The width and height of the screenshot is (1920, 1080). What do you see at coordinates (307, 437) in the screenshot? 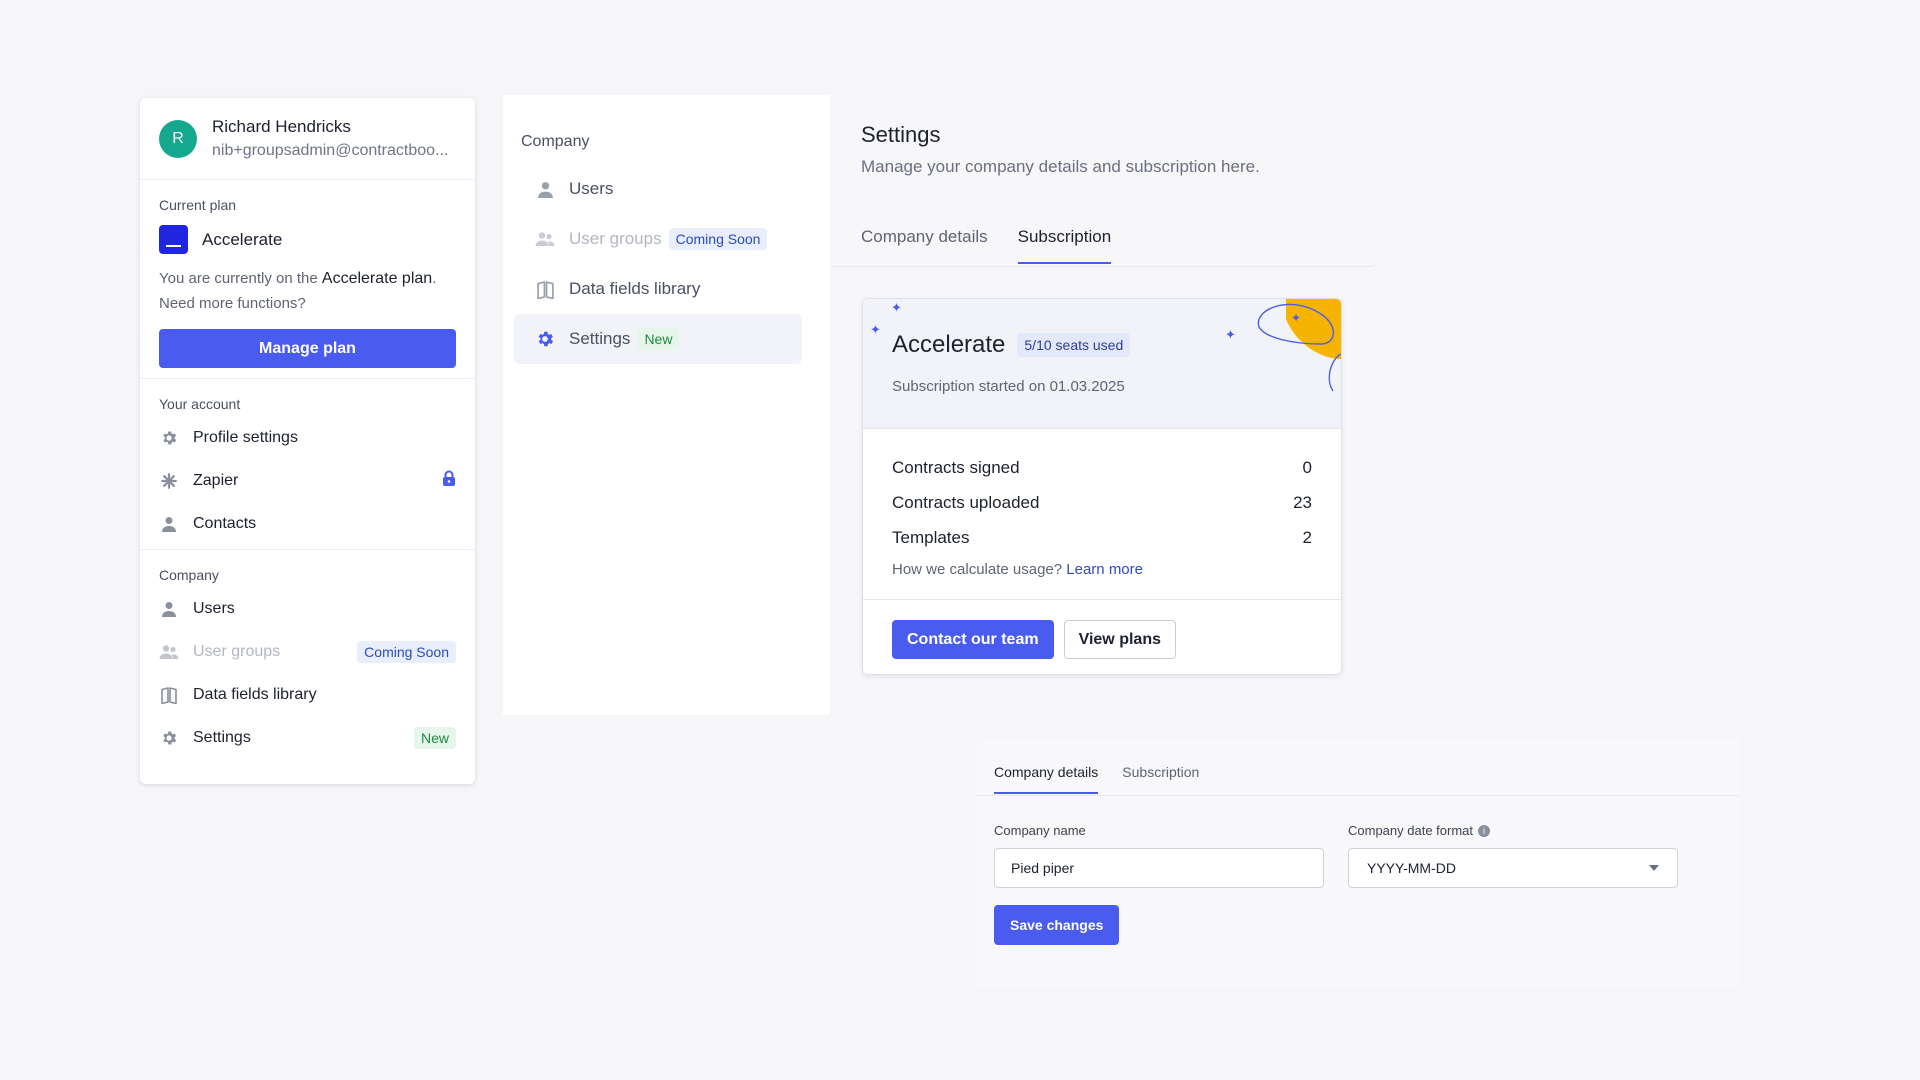
I see `menu-item-profile-settings: Profile settings` at bounding box center [307, 437].